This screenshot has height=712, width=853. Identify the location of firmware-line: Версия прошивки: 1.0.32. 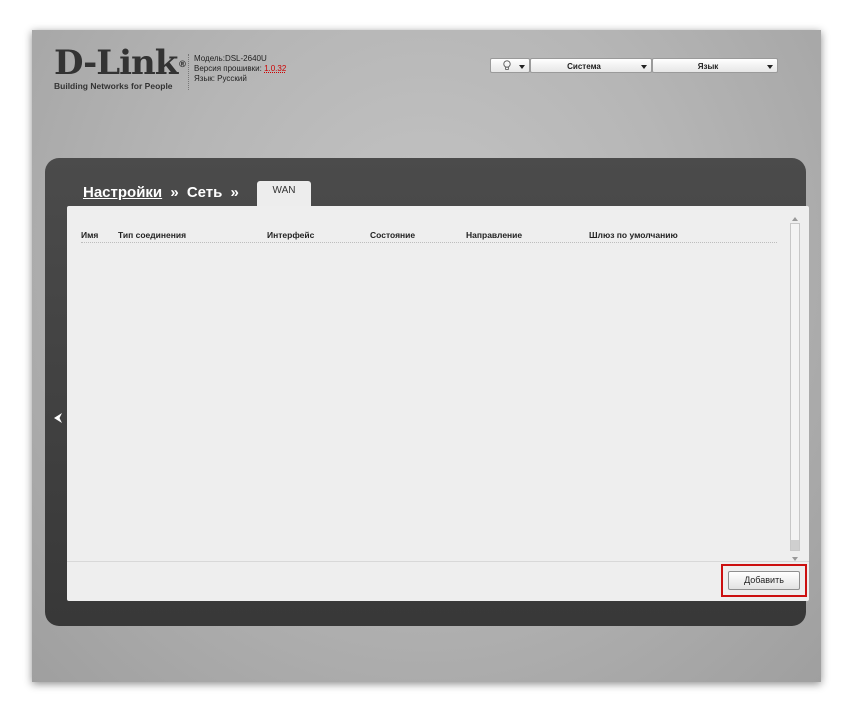
(240, 69).